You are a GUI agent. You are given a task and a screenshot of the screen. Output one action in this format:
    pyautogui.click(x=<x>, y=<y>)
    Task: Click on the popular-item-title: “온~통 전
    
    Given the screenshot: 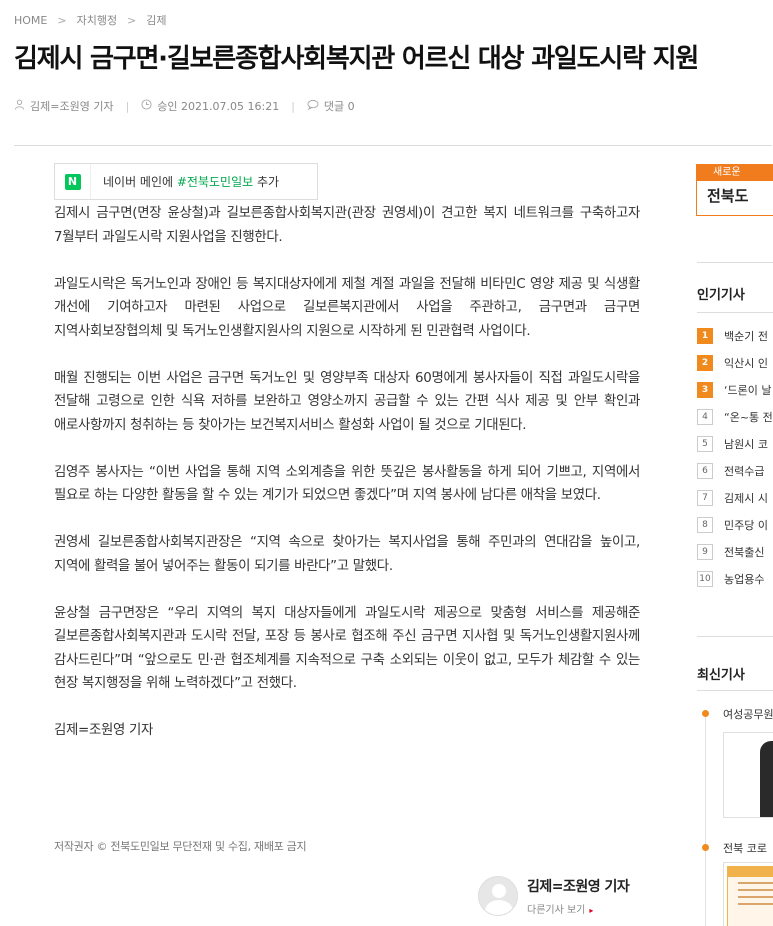 What is the action you would take?
    pyautogui.click(x=748, y=417)
    